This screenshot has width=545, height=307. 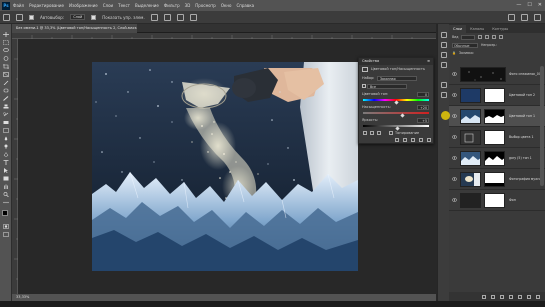 I want to click on colorize-checkbox, so click(x=391, y=133).